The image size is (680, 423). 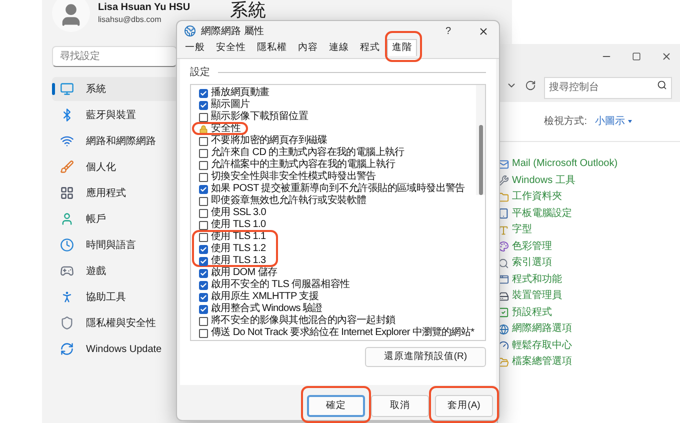 I want to click on drive-icon, so click(x=503, y=296).